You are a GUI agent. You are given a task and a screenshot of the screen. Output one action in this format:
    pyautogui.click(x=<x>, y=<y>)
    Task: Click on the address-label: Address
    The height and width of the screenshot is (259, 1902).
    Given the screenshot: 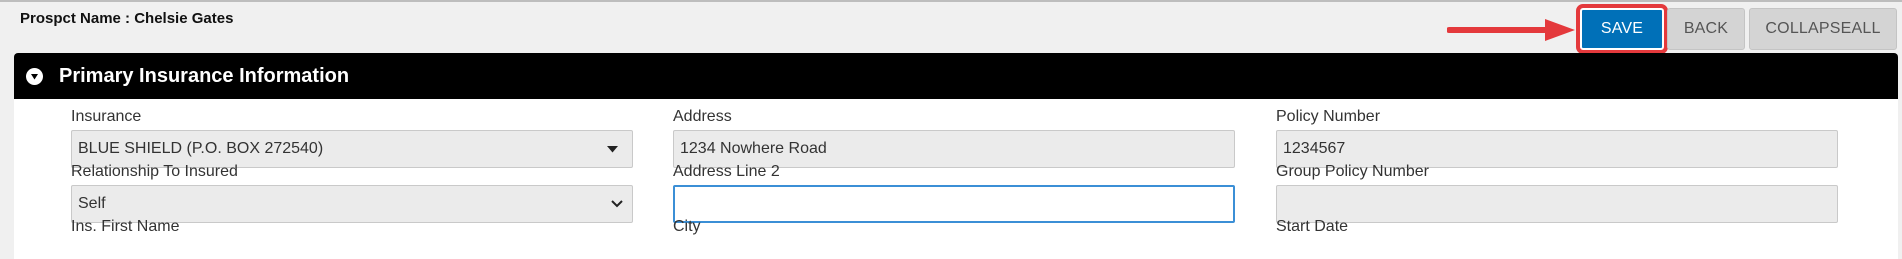 What is the action you would take?
    pyautogui.click(x=702, y=116)
    